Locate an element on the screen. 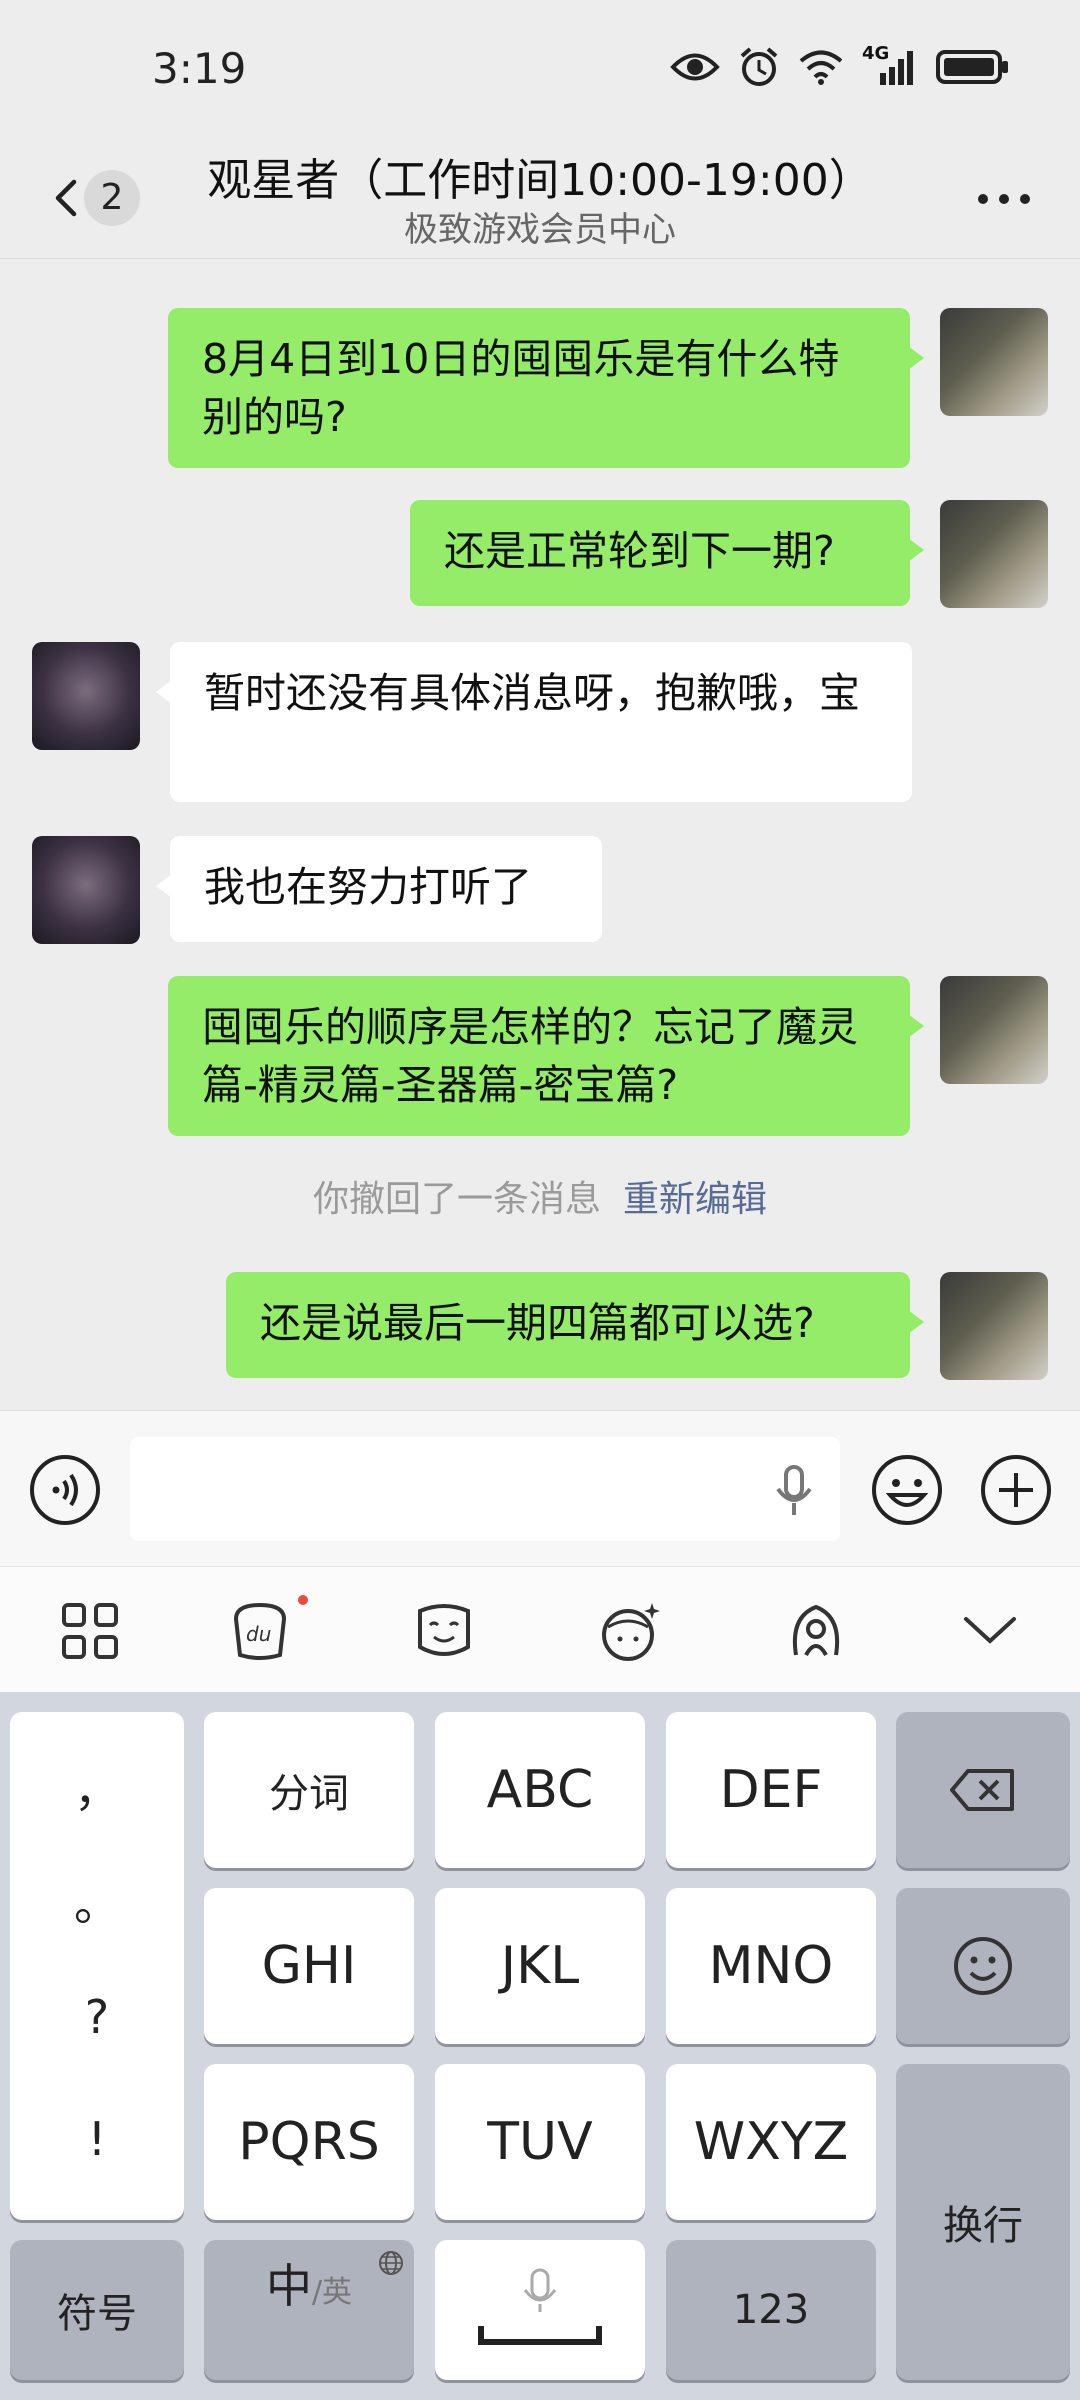 The width and height of the screenshot is (1080, 2400). chat-title: 观星者（工作时间10:00-19:00） is located at coordinates (540, 180).